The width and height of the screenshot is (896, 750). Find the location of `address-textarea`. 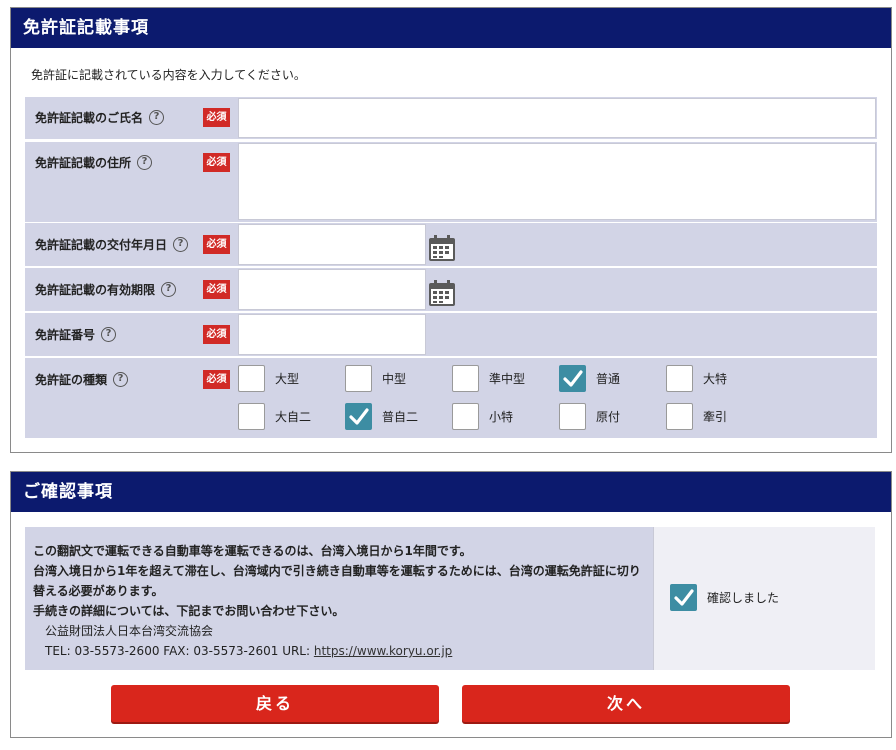

address-textarea is located at coordinates (557, 181).